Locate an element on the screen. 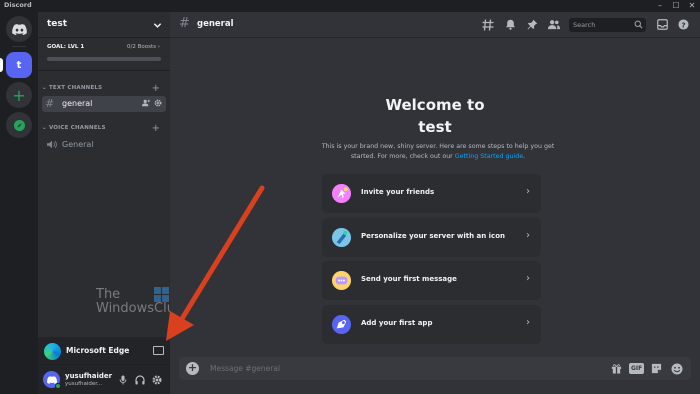 The width and height of the screenshot is (700, 394). headphones-icon is located at coordinates (139, 379).